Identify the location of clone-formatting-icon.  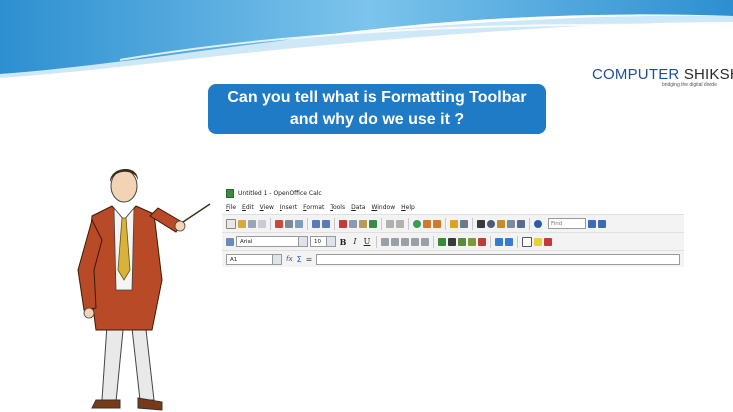
(373, 223).